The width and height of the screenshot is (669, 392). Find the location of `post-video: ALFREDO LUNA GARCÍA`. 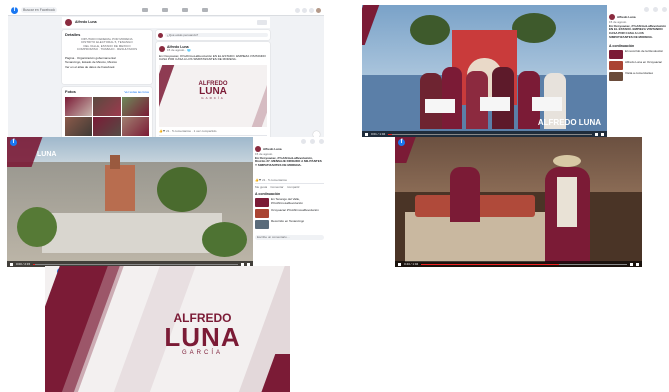

post-video: ALFREDO LUNA GARCÍA is located at coordinates (213, 95).